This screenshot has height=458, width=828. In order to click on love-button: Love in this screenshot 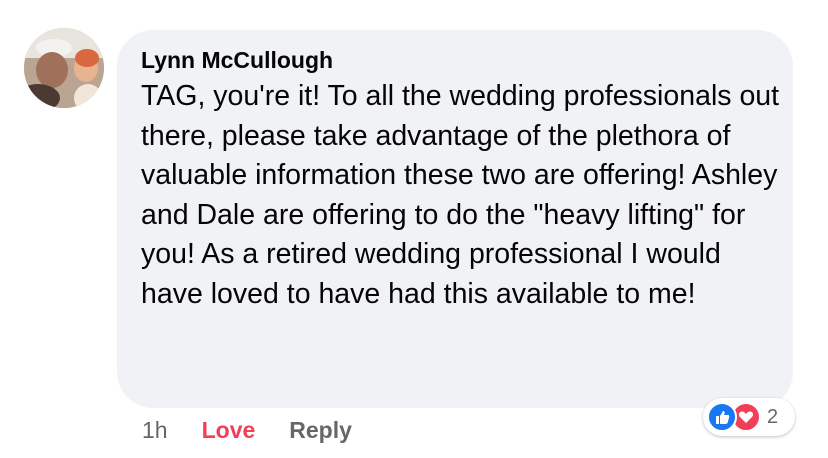, I will do `click(229, 430)`.